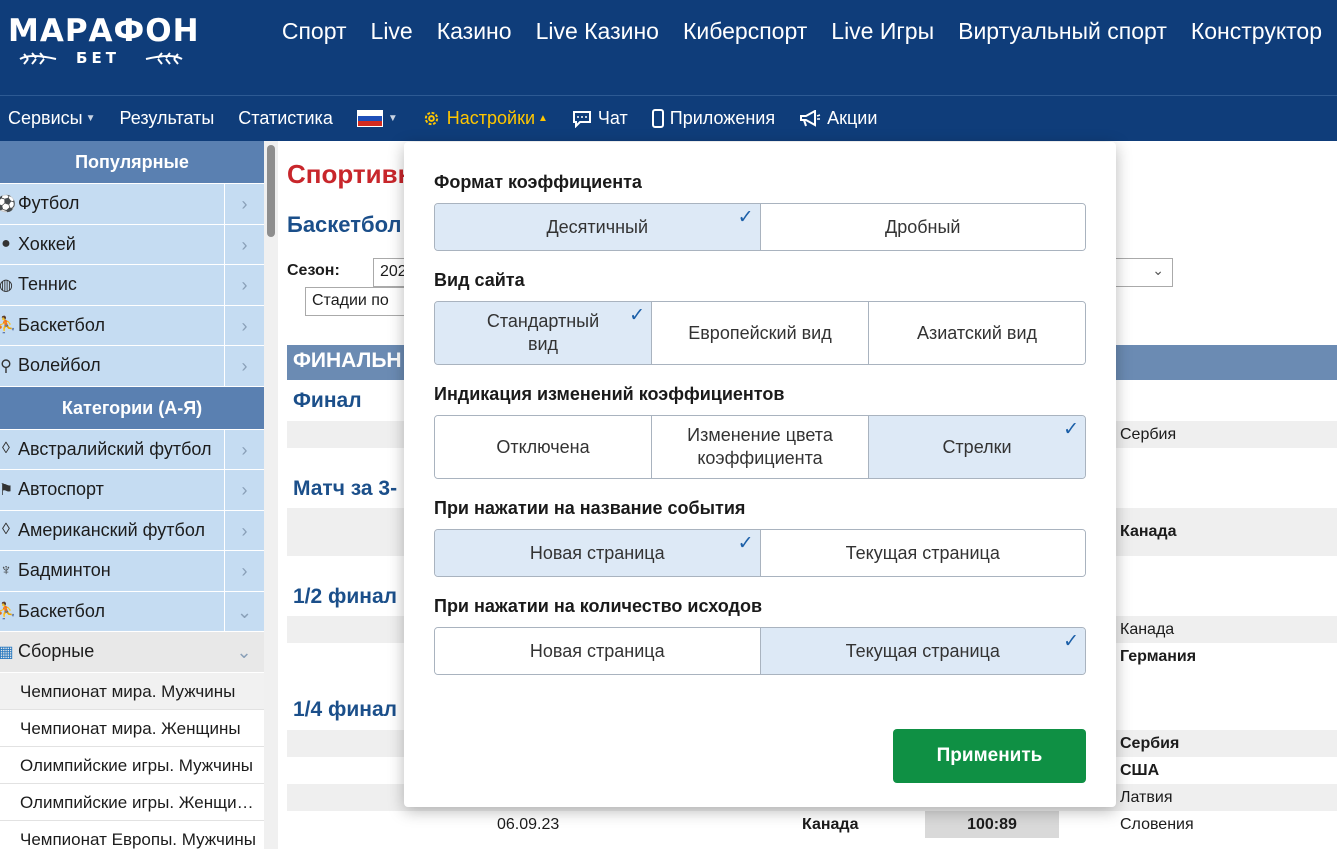  Describe the element at coordinates (543, 118) in the screenshot. I see `caret-up-icon: ▲` at that location.